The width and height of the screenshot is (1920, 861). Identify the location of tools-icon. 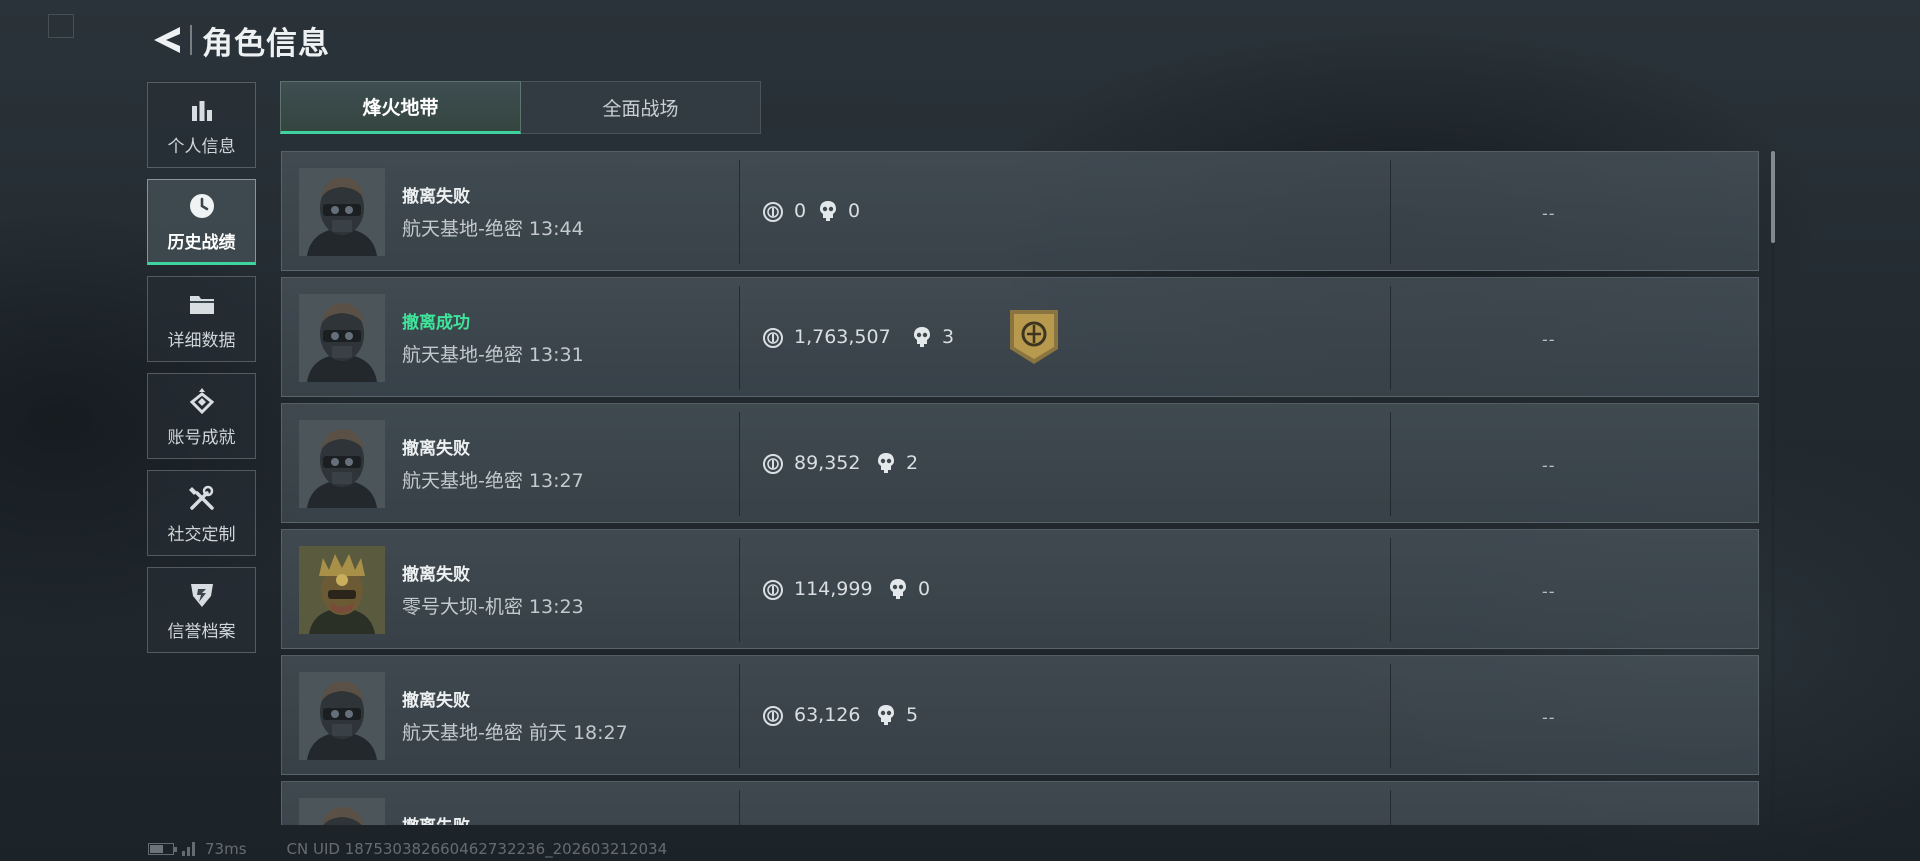
(202, 498).